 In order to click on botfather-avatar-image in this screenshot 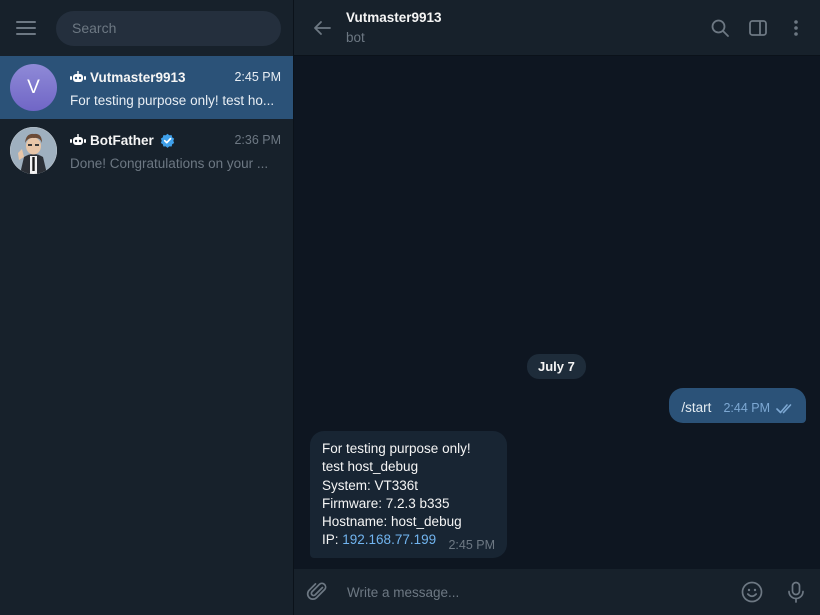, I will do `click(33, 150)`.